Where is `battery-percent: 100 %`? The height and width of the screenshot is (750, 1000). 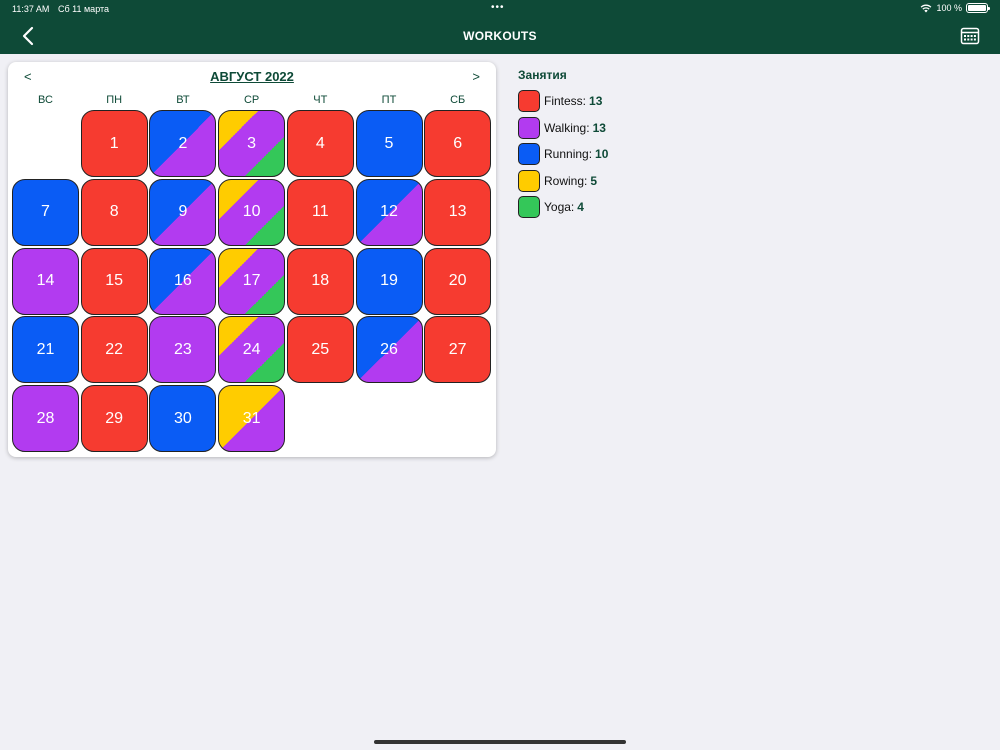
battery-percent: 100 % is located at coordinates (949, 8).